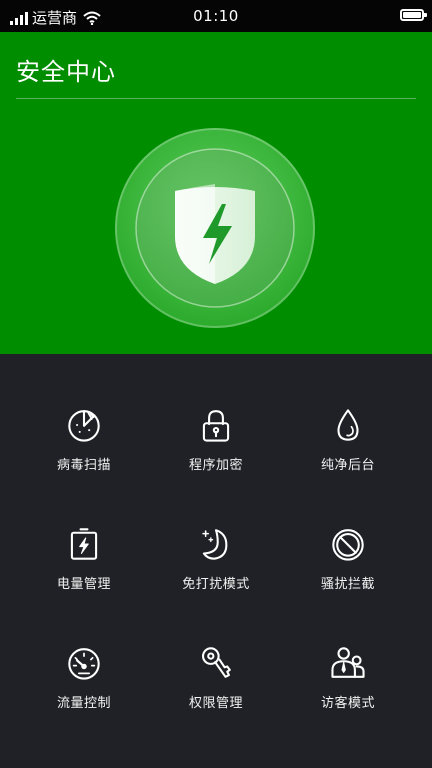  I want to click on battery-bolt-icon, so click(84, 544).